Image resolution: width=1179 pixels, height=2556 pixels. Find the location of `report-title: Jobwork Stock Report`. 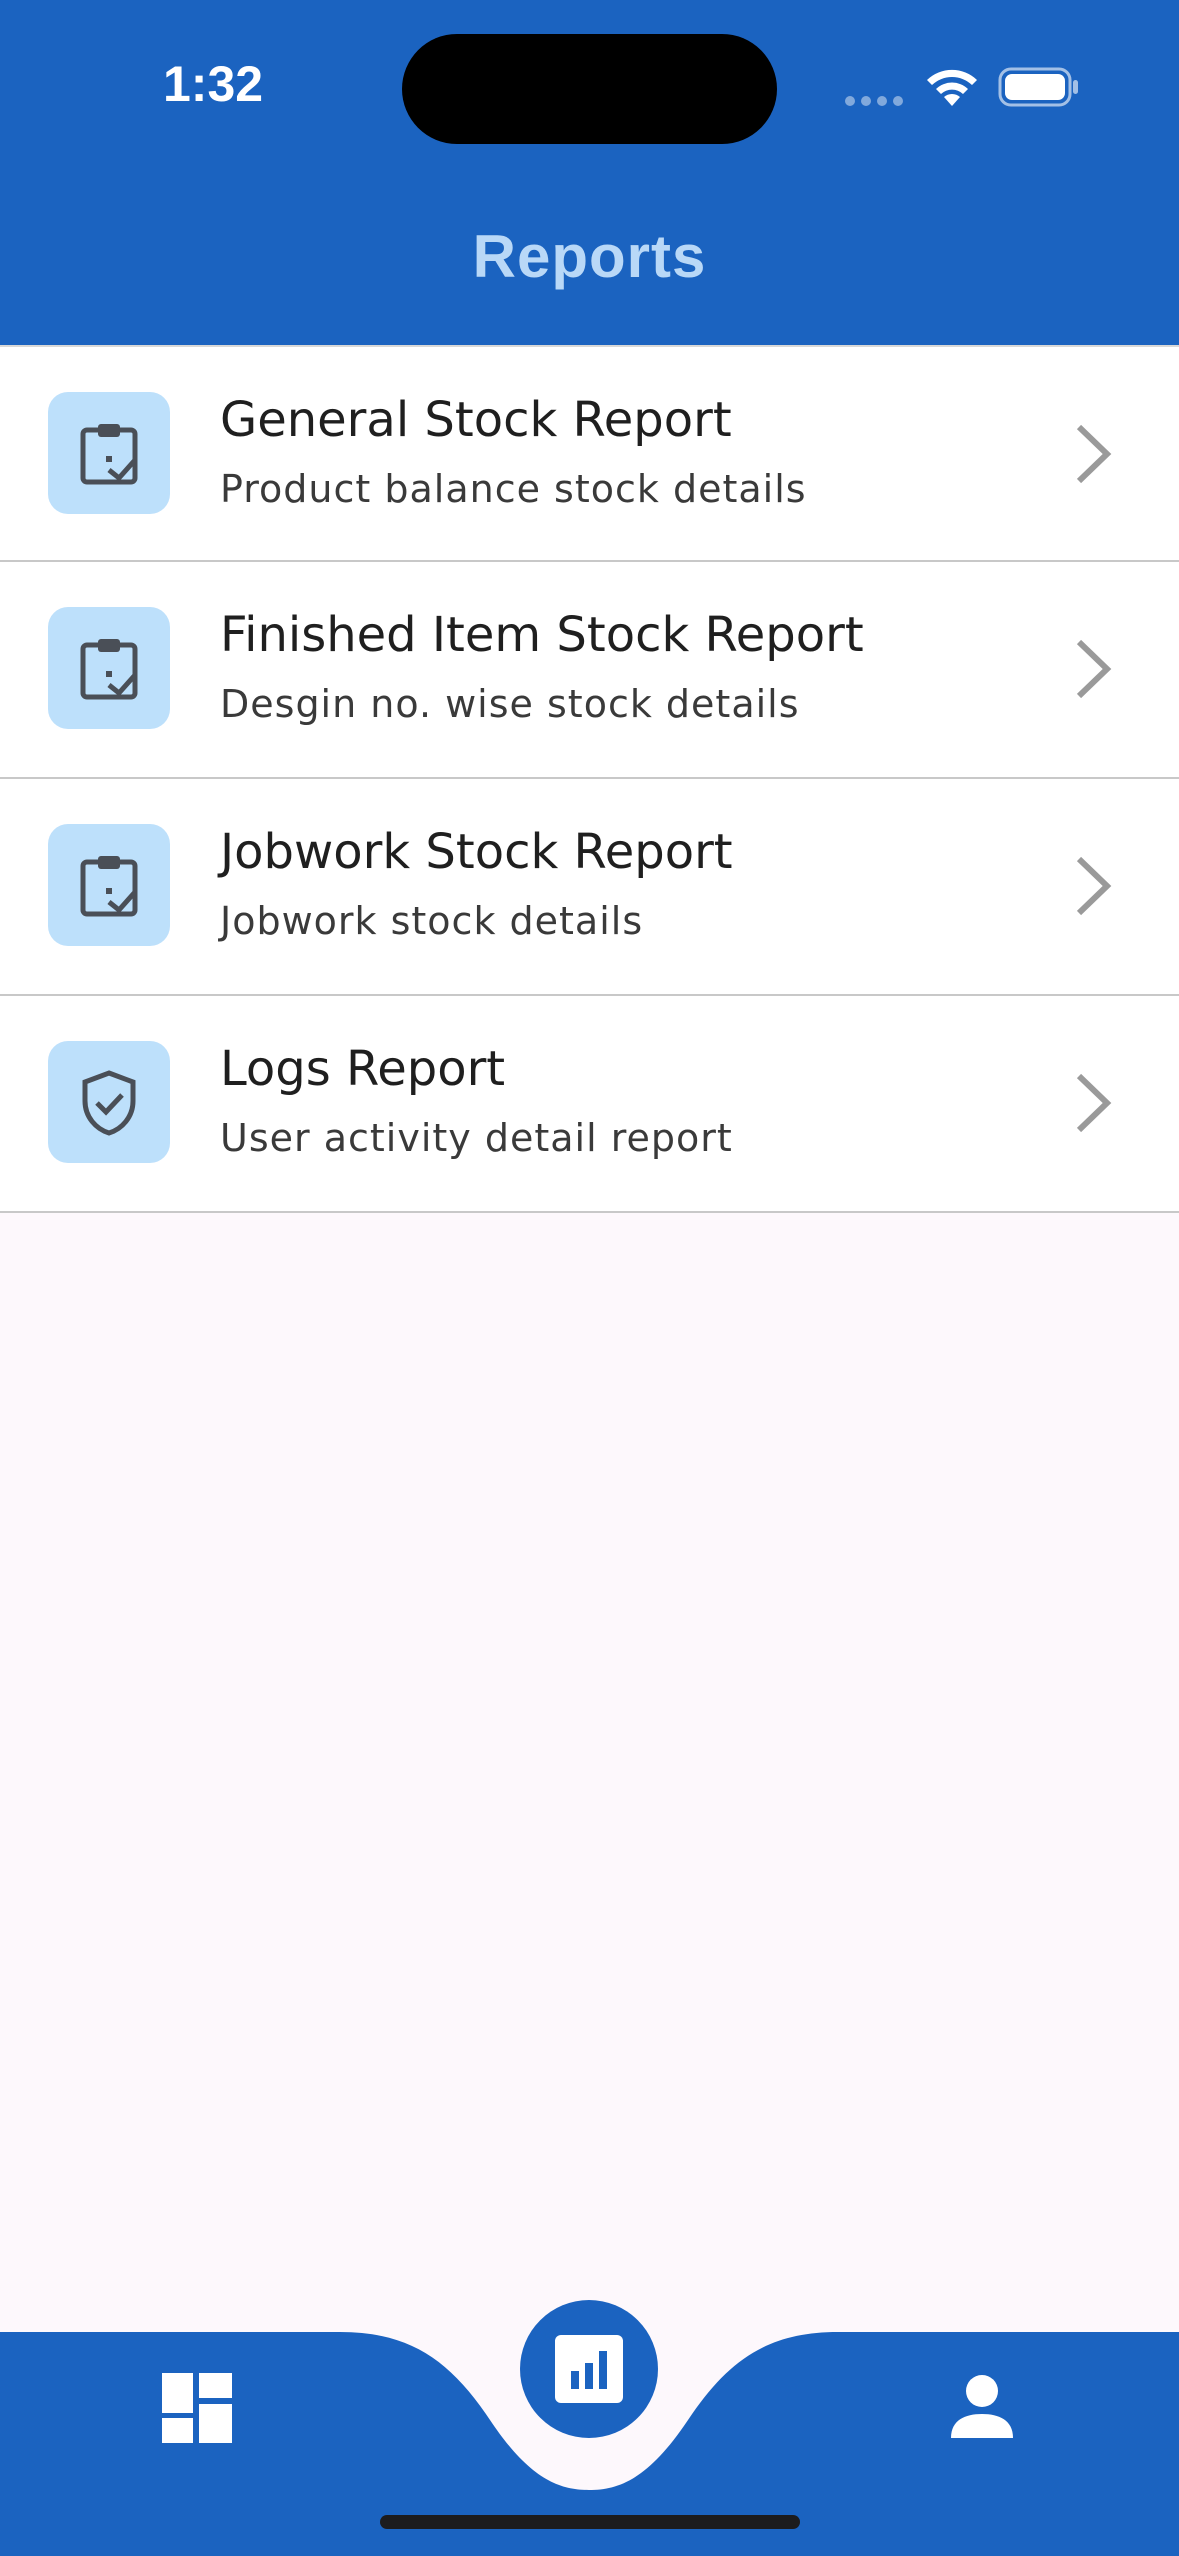

report-title: Jobwork Stock Report is located at coordinates (476, 852).